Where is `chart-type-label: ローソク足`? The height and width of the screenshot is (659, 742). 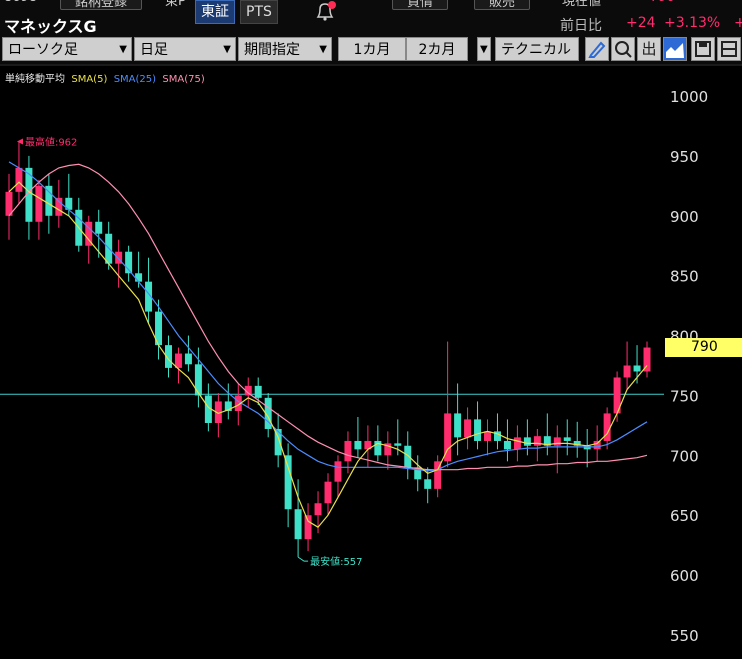 chart-type-label: ローソク足 is located at coordinates (43, 50).